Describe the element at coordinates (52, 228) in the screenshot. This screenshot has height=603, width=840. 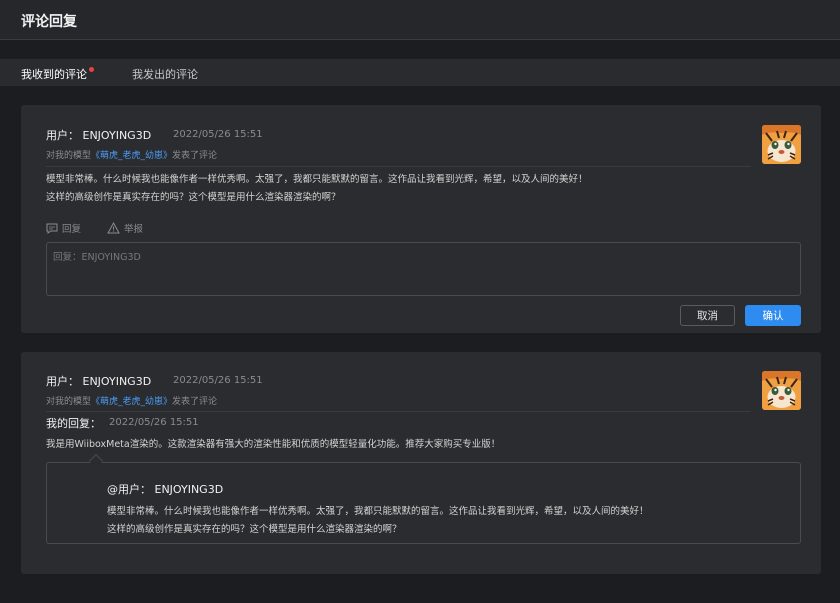
I see `comment-icon` at that location.